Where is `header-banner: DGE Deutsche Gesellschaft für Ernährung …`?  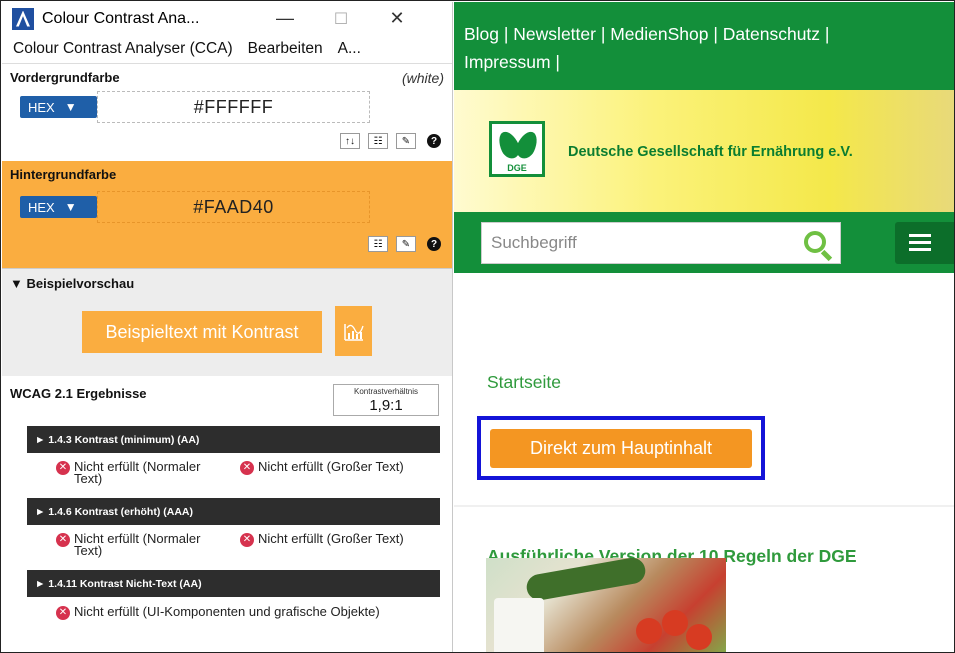
header-banner: DGE Deutsche Gesellschaft für Ernährung … is located at coordinates (704, 151).